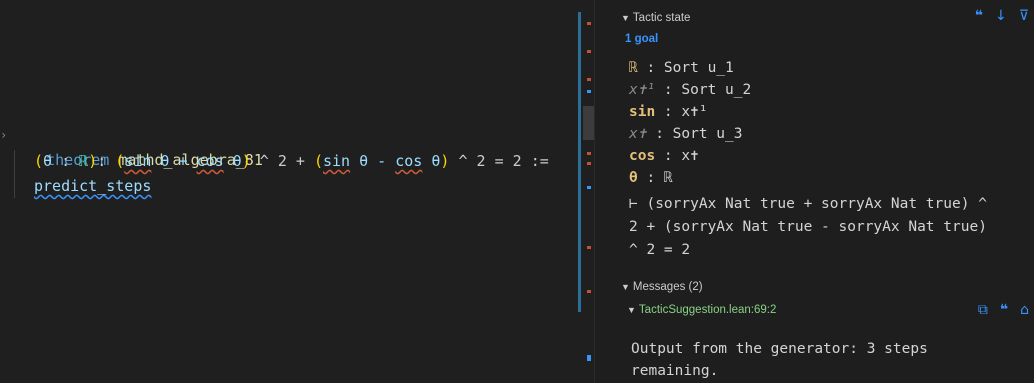 The width and height of the screenshot is (1034, 383). Describe the element at coordinates (84, 161) in the screenshot. I see `real-type: ℝ` at that location.